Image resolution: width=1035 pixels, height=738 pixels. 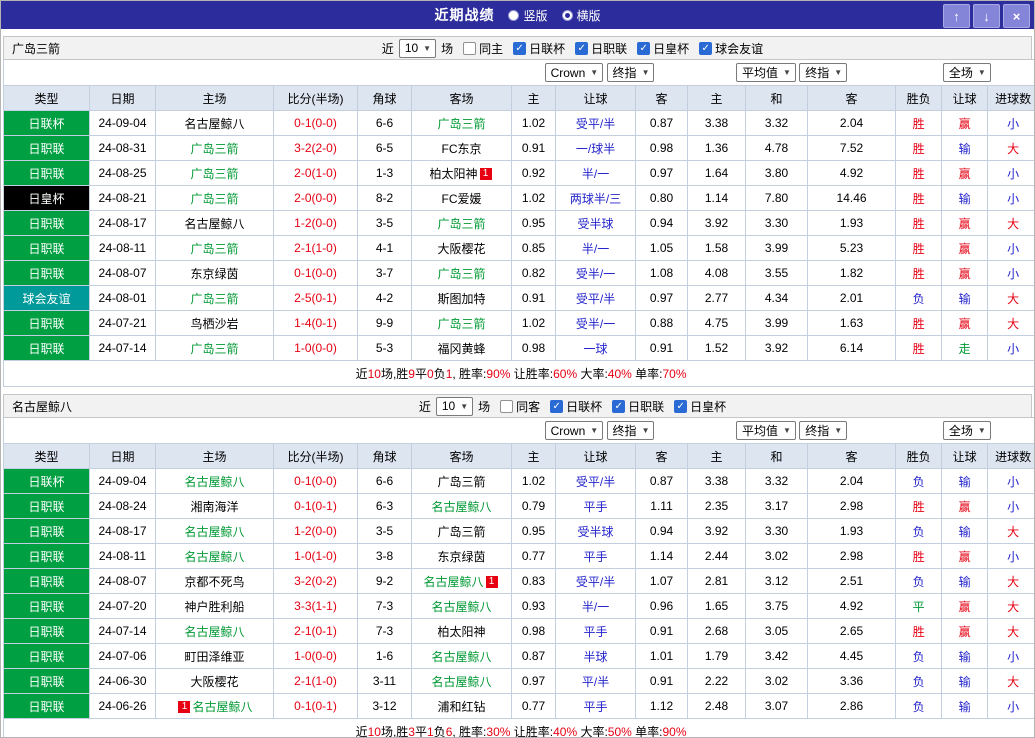 I want to click on column-header: 主场, so click(x=214, y=456).